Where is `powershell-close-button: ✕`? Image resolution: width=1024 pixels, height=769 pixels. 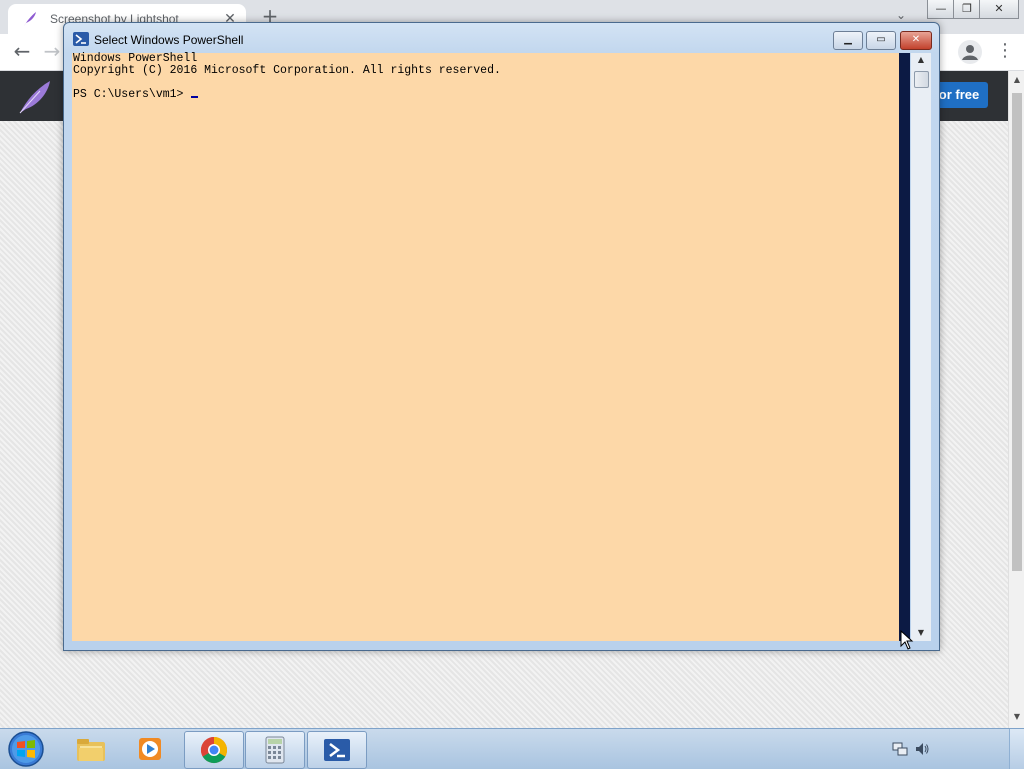 powershell-close-button: ✕ is located at coordinates (916, 40).